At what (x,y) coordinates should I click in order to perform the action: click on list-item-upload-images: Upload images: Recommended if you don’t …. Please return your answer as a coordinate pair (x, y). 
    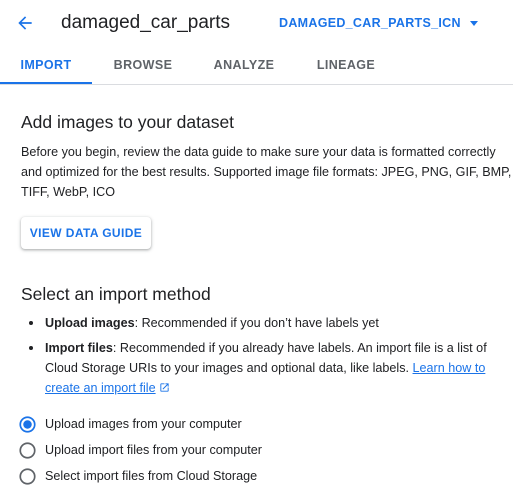
    Looking at the image, I should click on (267, 323).